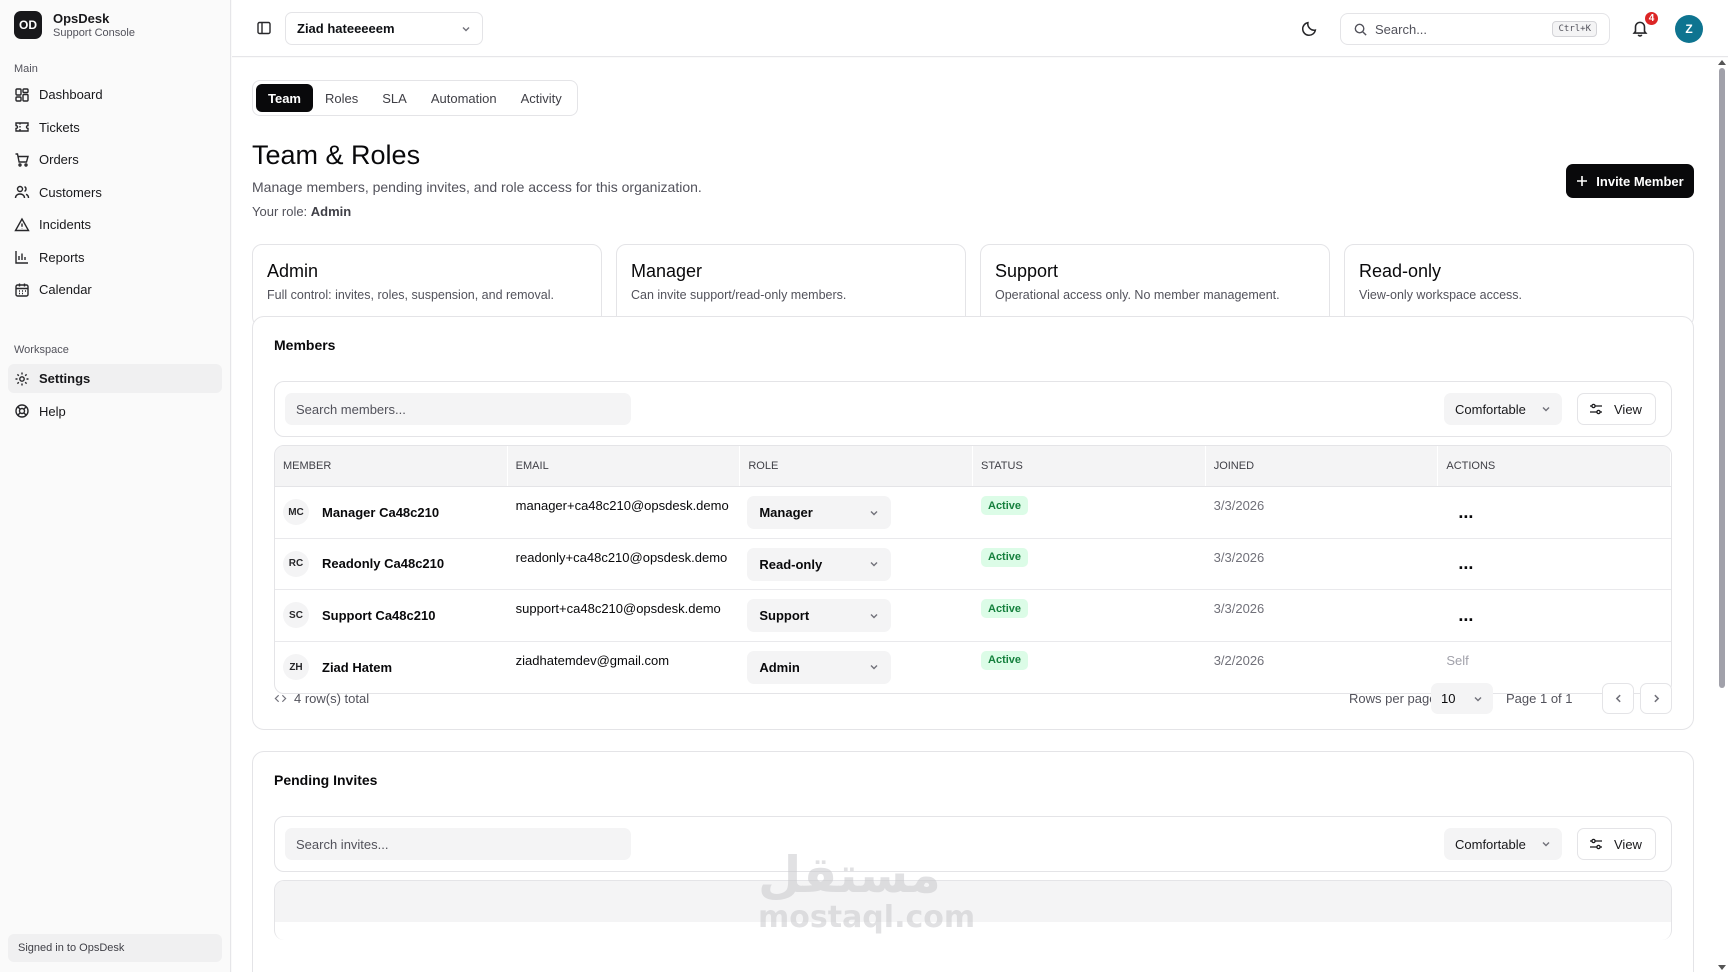  What do you see at coordinates (264, 28) in the screenshot?
I see `sidebar-toggle-icon` at bounding box center [264, 28].